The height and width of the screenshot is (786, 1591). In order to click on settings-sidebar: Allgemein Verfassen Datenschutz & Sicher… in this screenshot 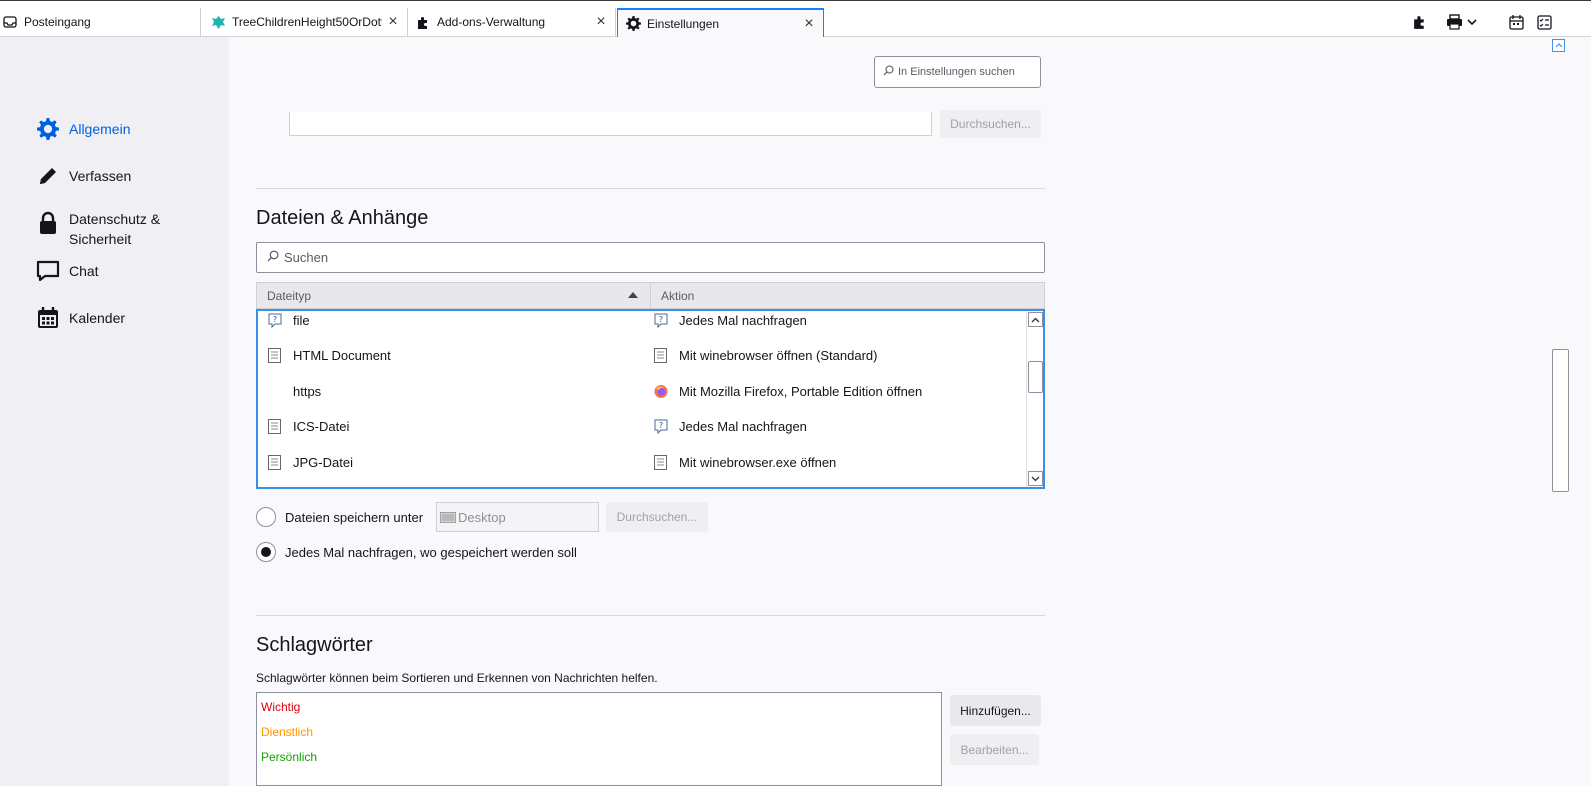, I will do `click(114, 411)`.